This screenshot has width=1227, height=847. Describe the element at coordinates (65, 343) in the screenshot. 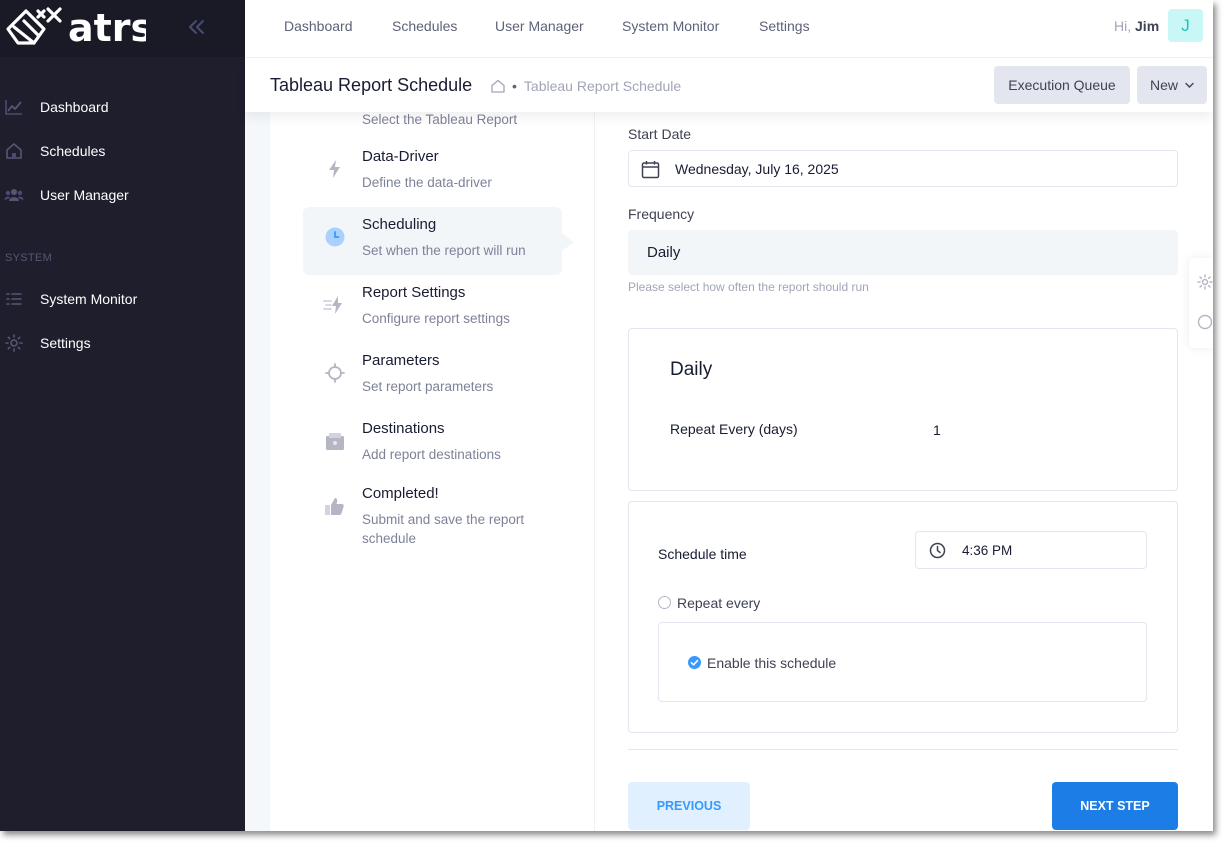

I see `sidebar-item-label: Settings` at that location.